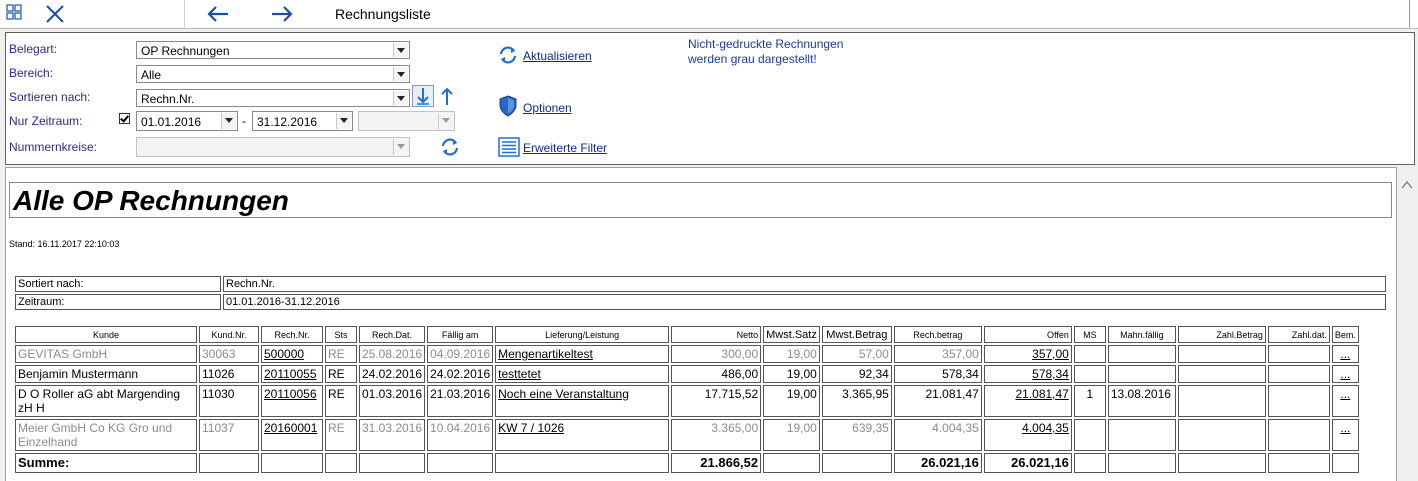 This screenshot has height=481, width=1418. Describe the element at coordinates (406, 121) in the screenshot. I see `zeitraum-preset-select` at that location.